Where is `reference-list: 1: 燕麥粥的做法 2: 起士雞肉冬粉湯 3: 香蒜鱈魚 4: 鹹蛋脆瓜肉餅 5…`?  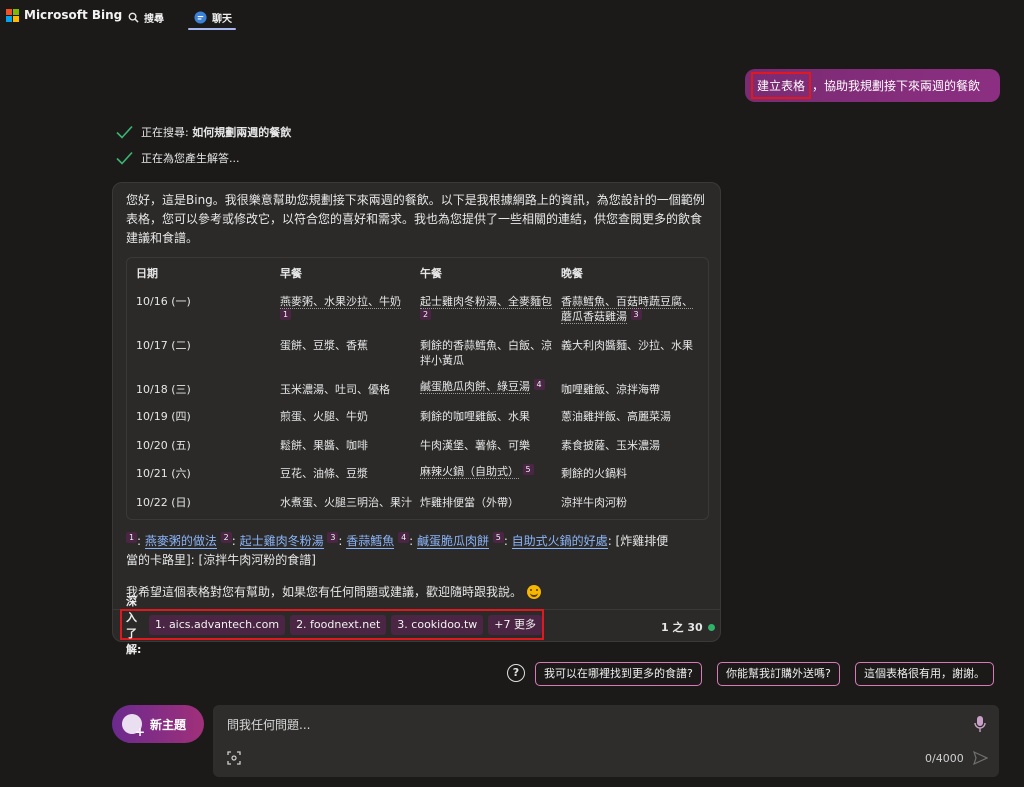
reference-list: 1: 燕麥粥的做法 2: 起士雞肉冬粉湯 3: 香蒜鱈魚 4: 鹹蛋脆瓜肉餅 5… is located at coordinates (397, 549).